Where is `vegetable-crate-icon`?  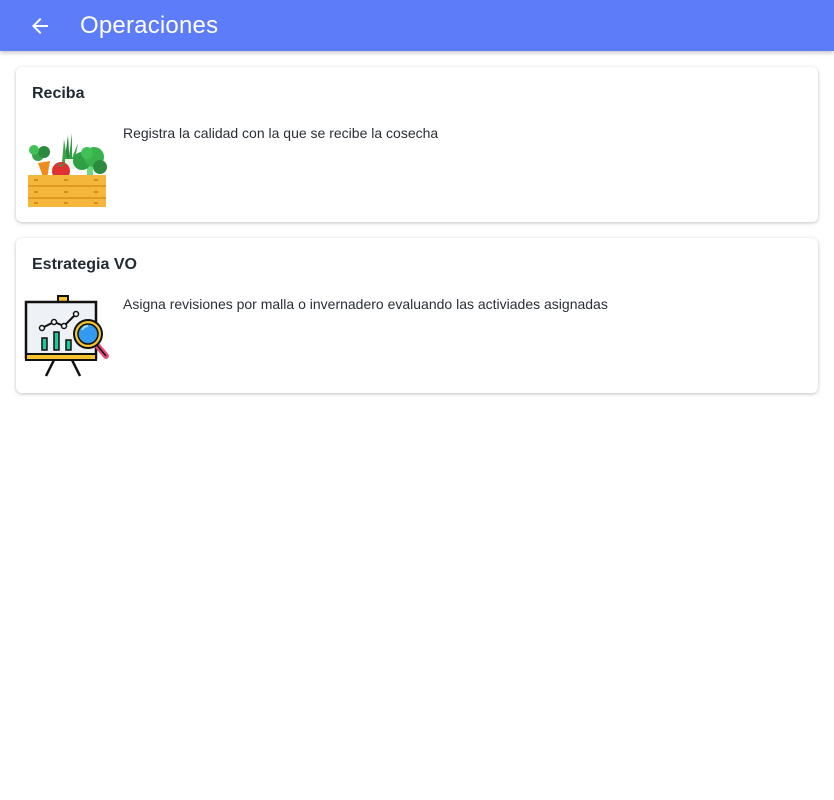
vegetable-crate-icon is located at coordinates (67, 170).